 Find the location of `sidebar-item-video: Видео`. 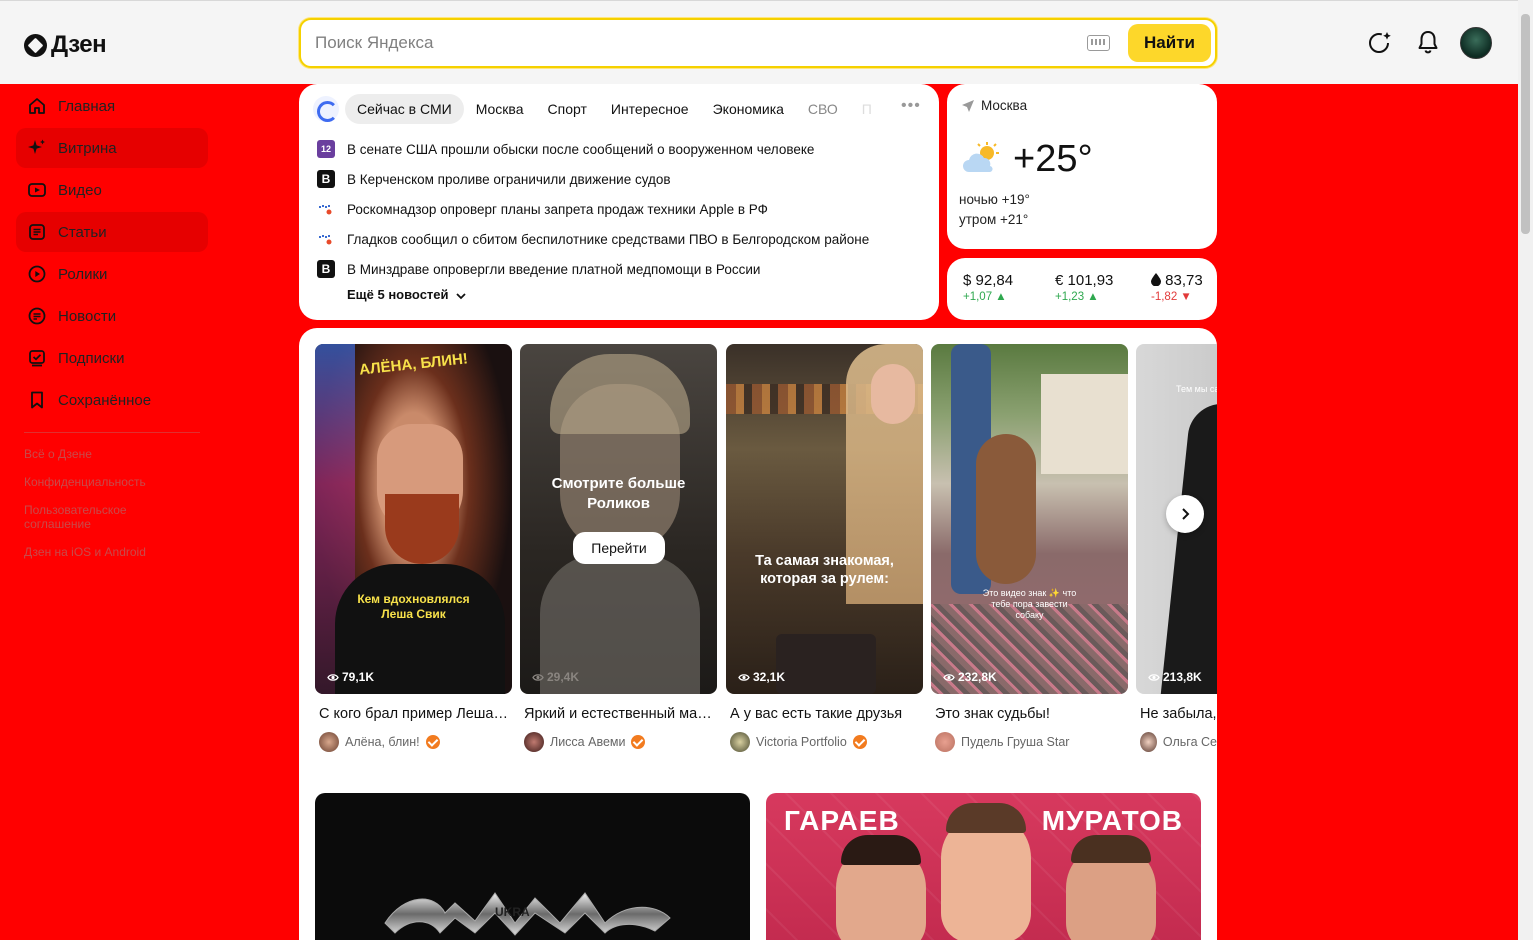

sidebar-item-video: Видео is located at coordinates (112, 190).